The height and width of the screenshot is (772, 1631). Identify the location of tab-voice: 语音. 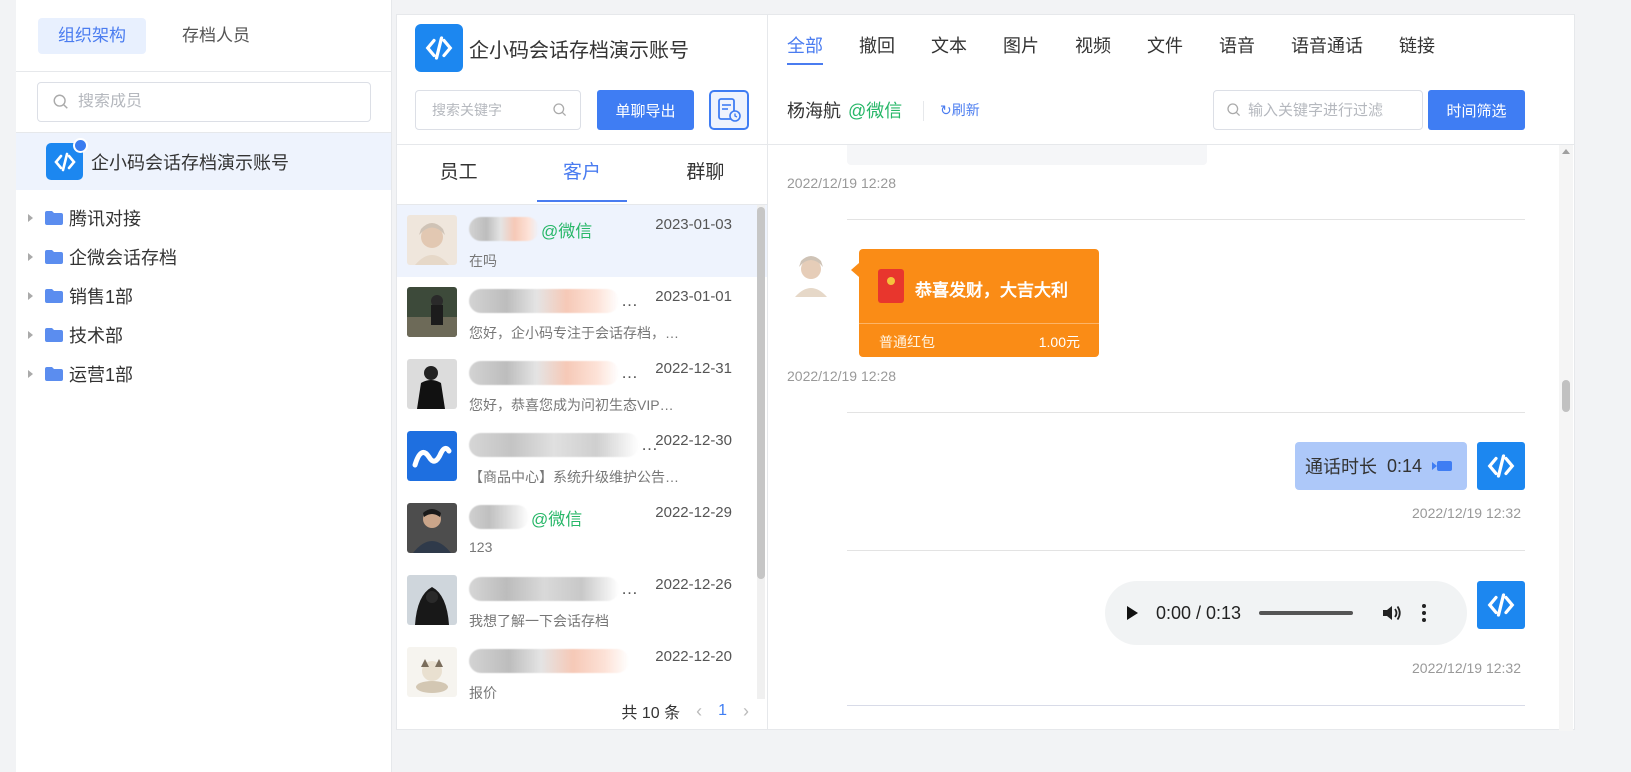
(1237, 45).